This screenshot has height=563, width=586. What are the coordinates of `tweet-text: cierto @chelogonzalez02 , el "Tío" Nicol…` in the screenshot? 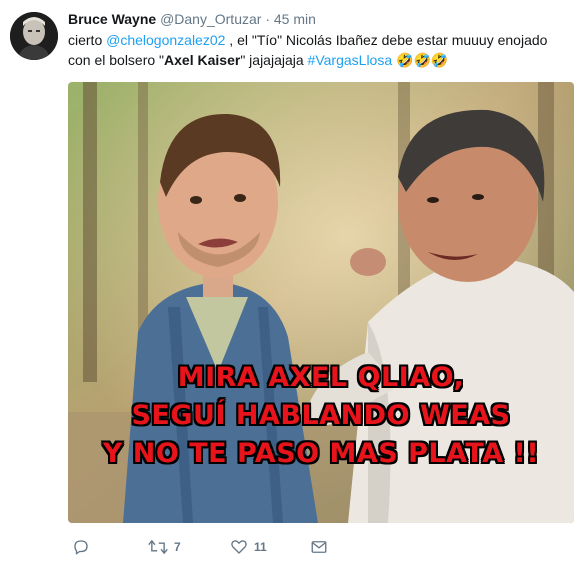 It's located at (320, 50).